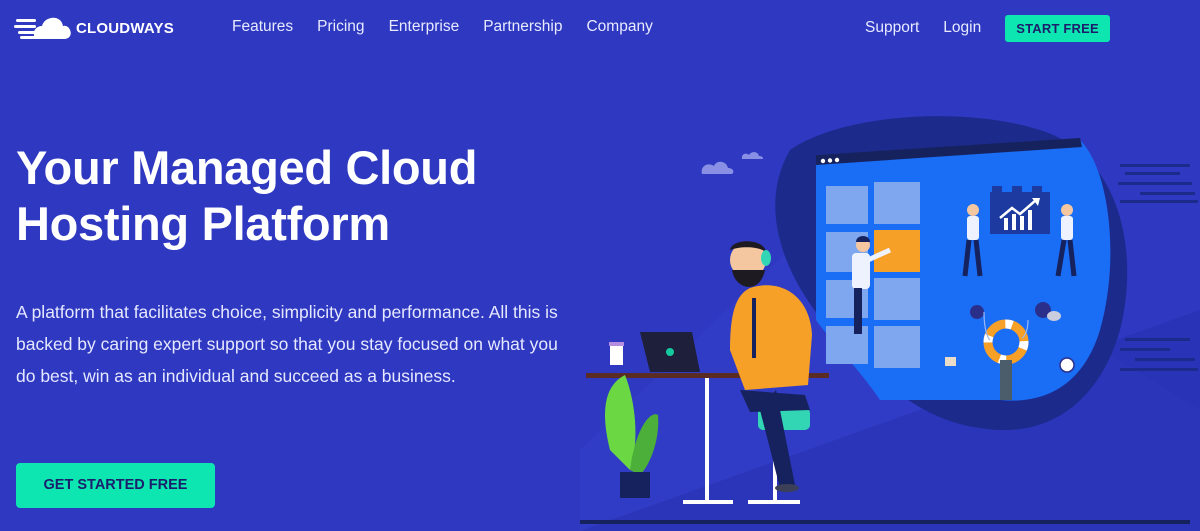  Describe the element at coordinates (42, 28) in the screenshot. I see `cloud-speed-icon` at that location.